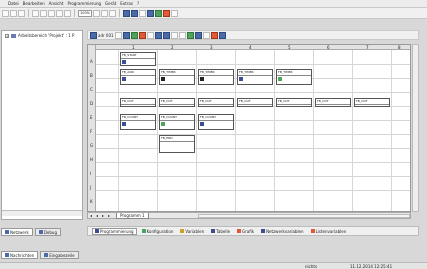  What do you see at coordinates (158, 35) in the screenshot?
I see `function-icon` at bounding box center [158, 35].